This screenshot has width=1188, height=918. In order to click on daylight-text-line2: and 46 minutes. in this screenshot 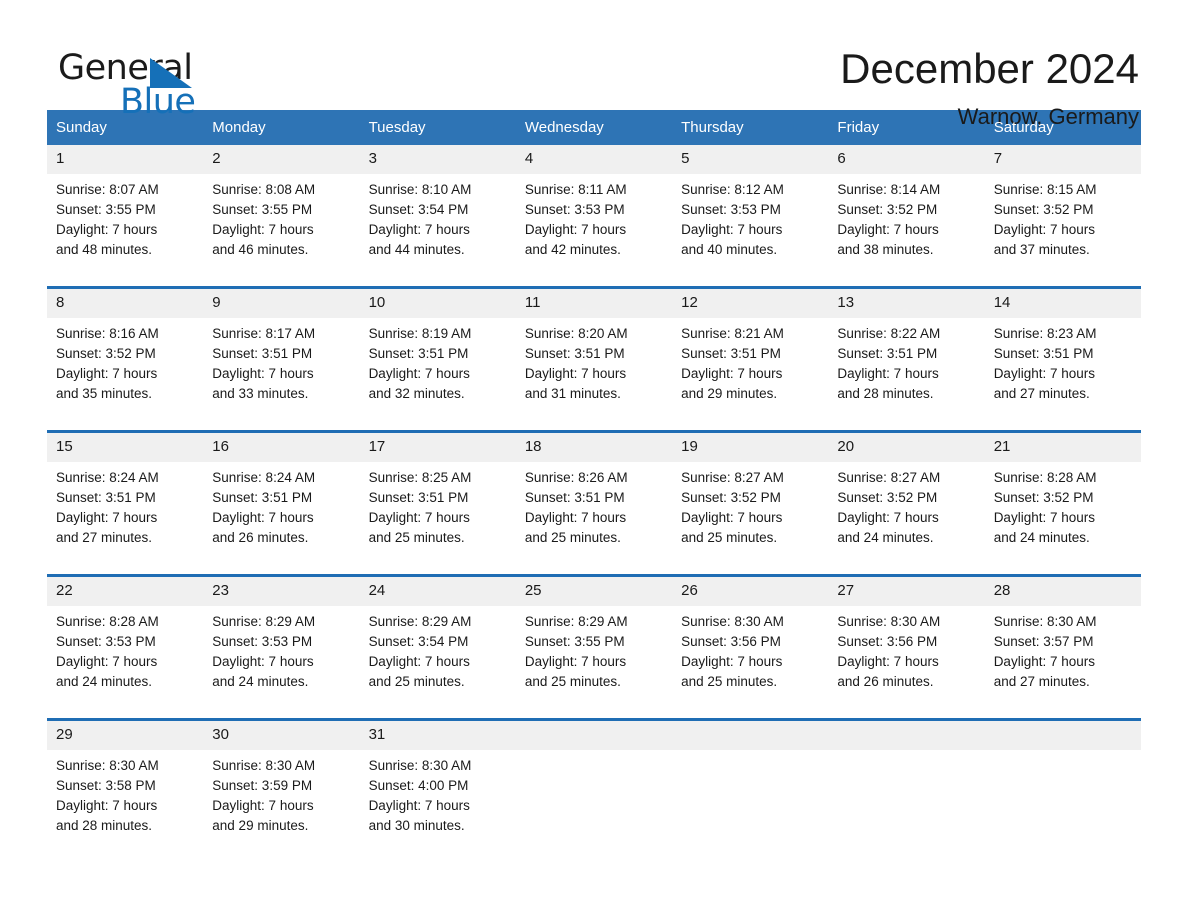, I will do `click(260, 249)`.